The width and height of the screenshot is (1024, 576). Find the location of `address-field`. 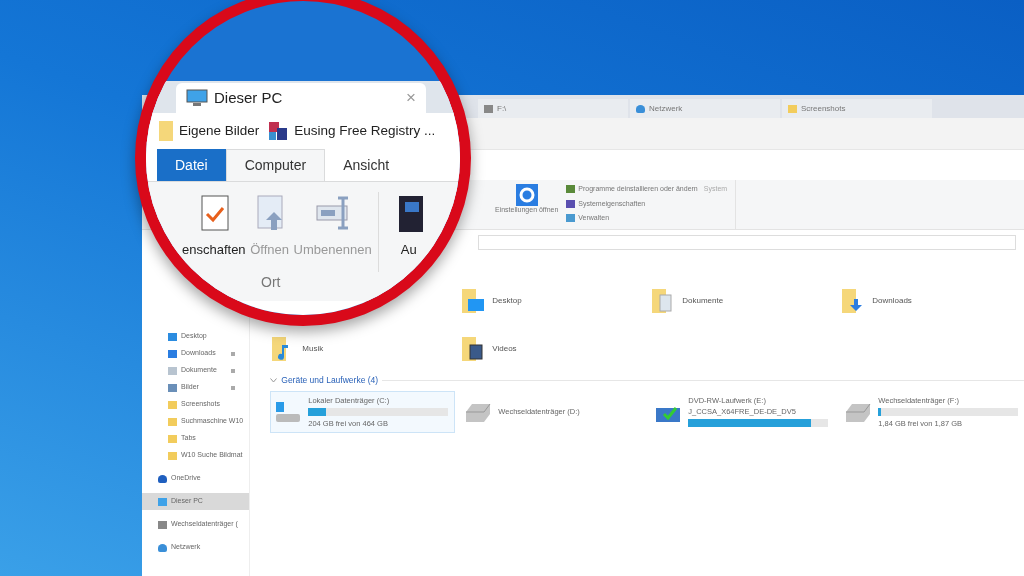

address-field is located at coordinates (747, 242).